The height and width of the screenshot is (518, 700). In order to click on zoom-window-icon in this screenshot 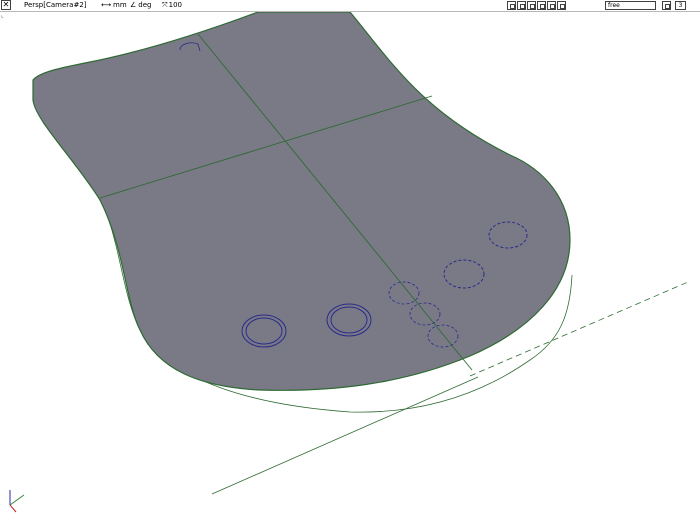, I will do `click(541, 5)`.